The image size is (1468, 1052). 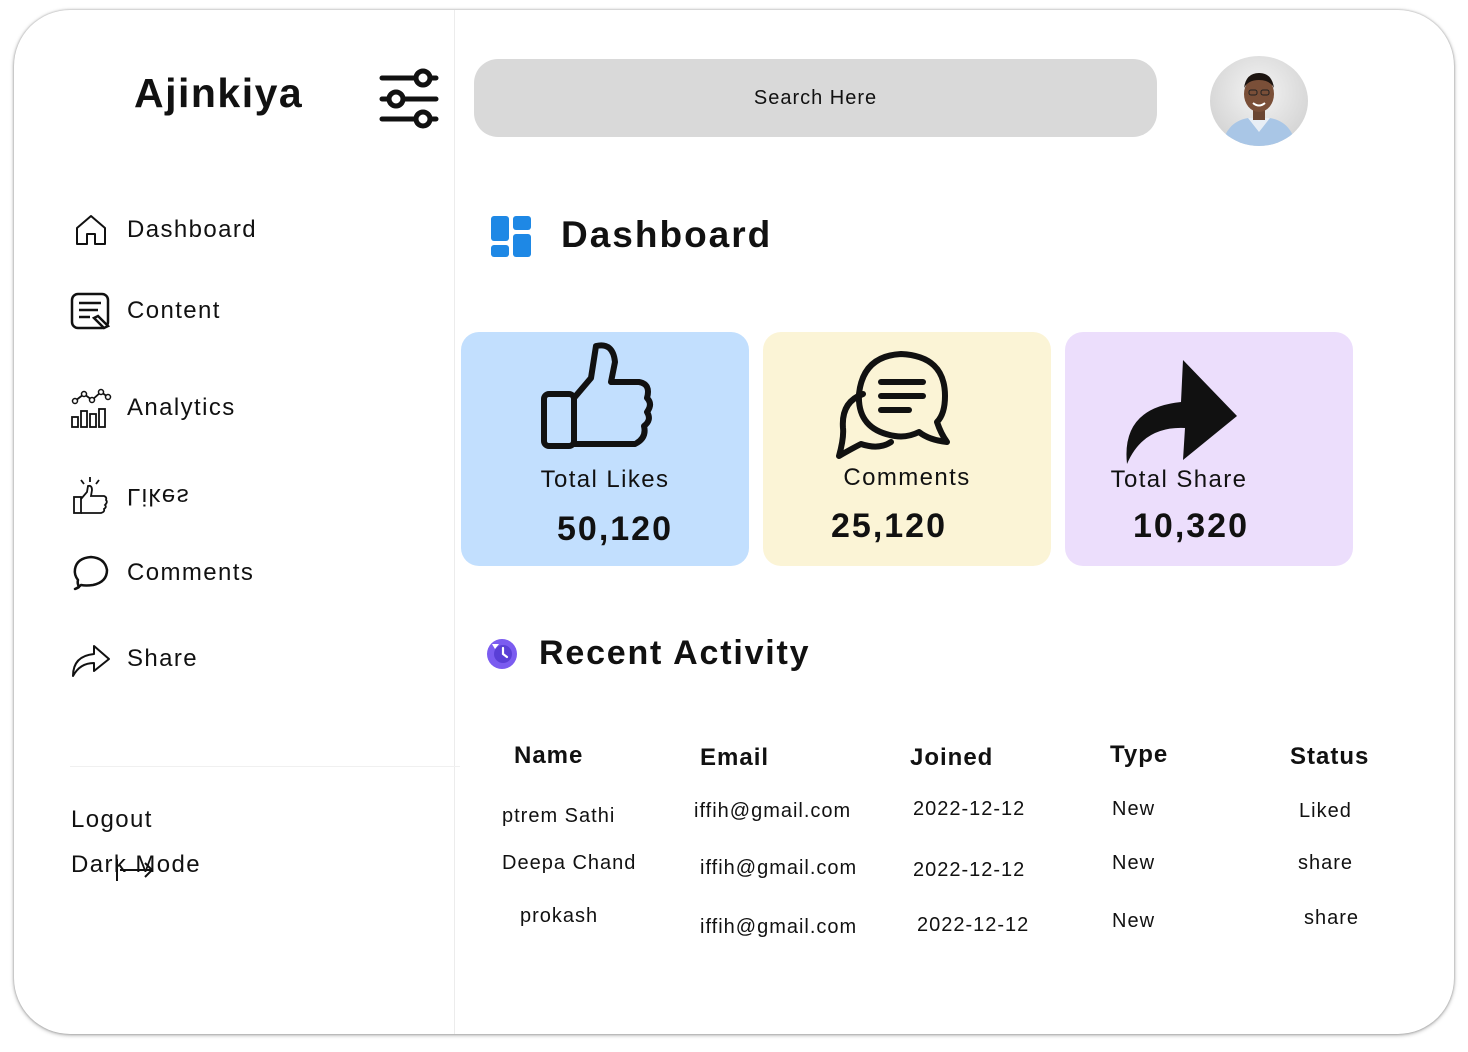 I want to click on sidebar-item-label: Comments, so click(x=191, y=572).